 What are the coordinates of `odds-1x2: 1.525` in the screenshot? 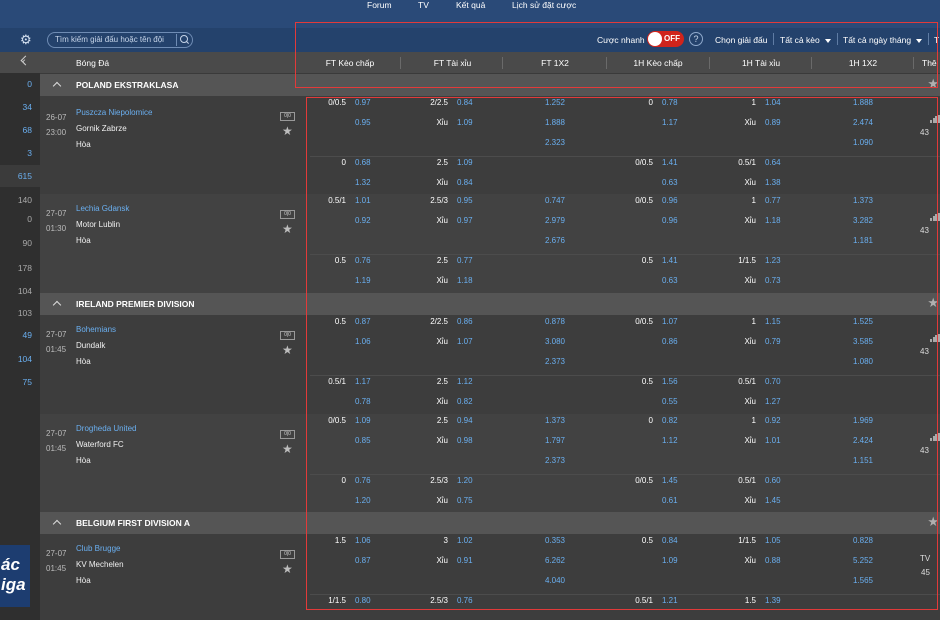 It's located at (863, 321).